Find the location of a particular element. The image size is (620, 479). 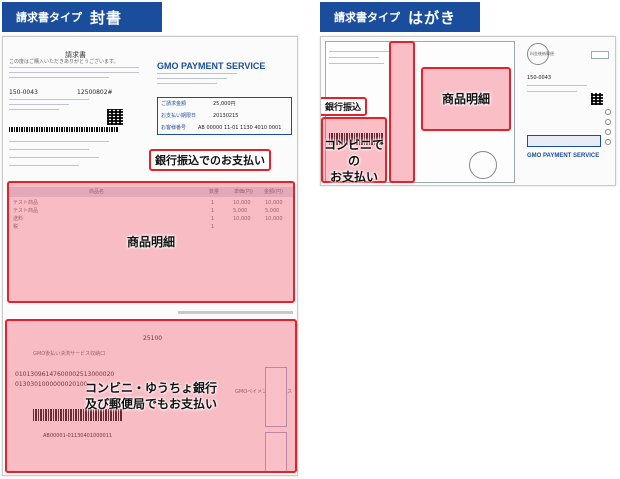

amount-value: 25,000円 is located at coordinates (224, 104).